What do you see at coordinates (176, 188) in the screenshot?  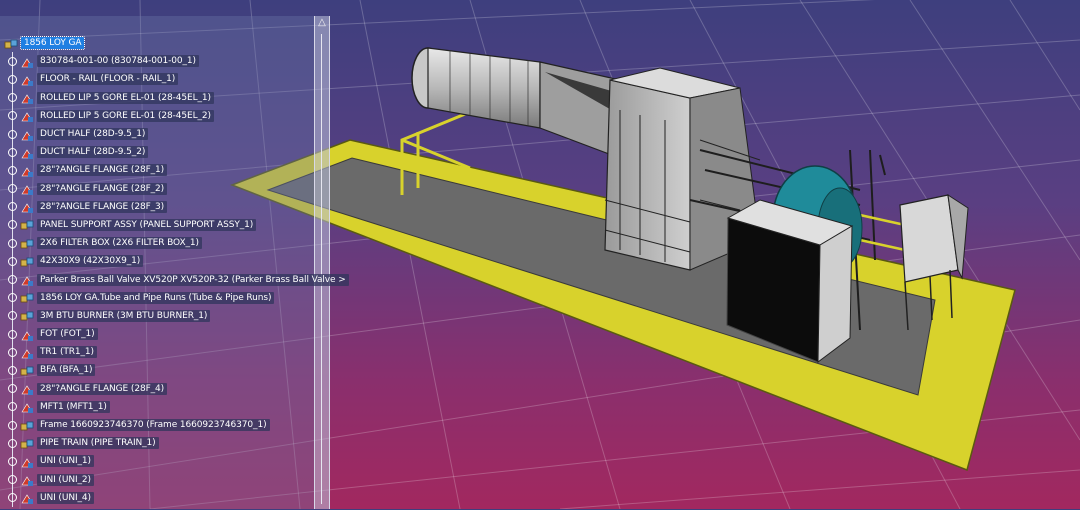 I see `tree-item: 28"?ANGLE FLANGE (28F_2)` at bounding box center [176, 188].